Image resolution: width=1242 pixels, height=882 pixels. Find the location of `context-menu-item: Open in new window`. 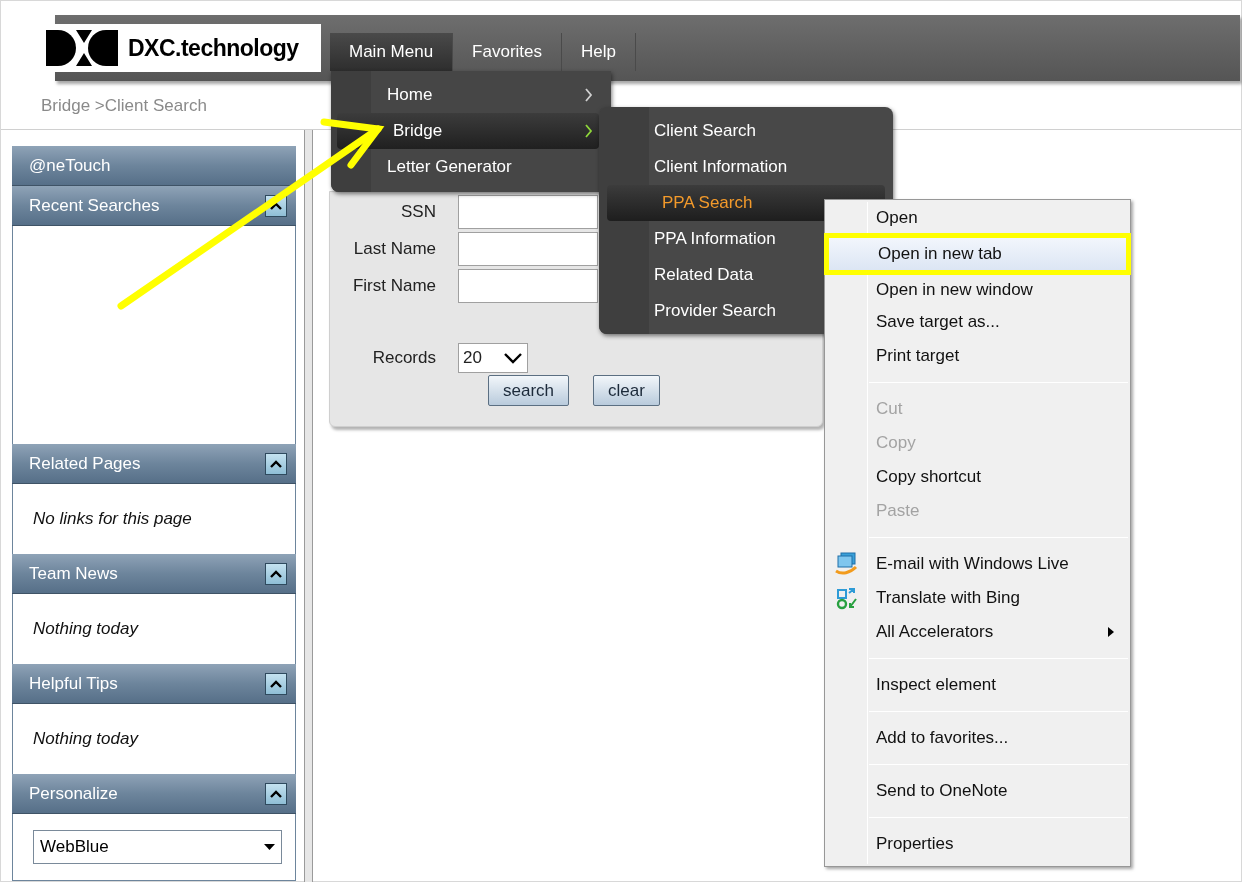

context-menu-item: Open in new window is located at coordinates (977, 290).